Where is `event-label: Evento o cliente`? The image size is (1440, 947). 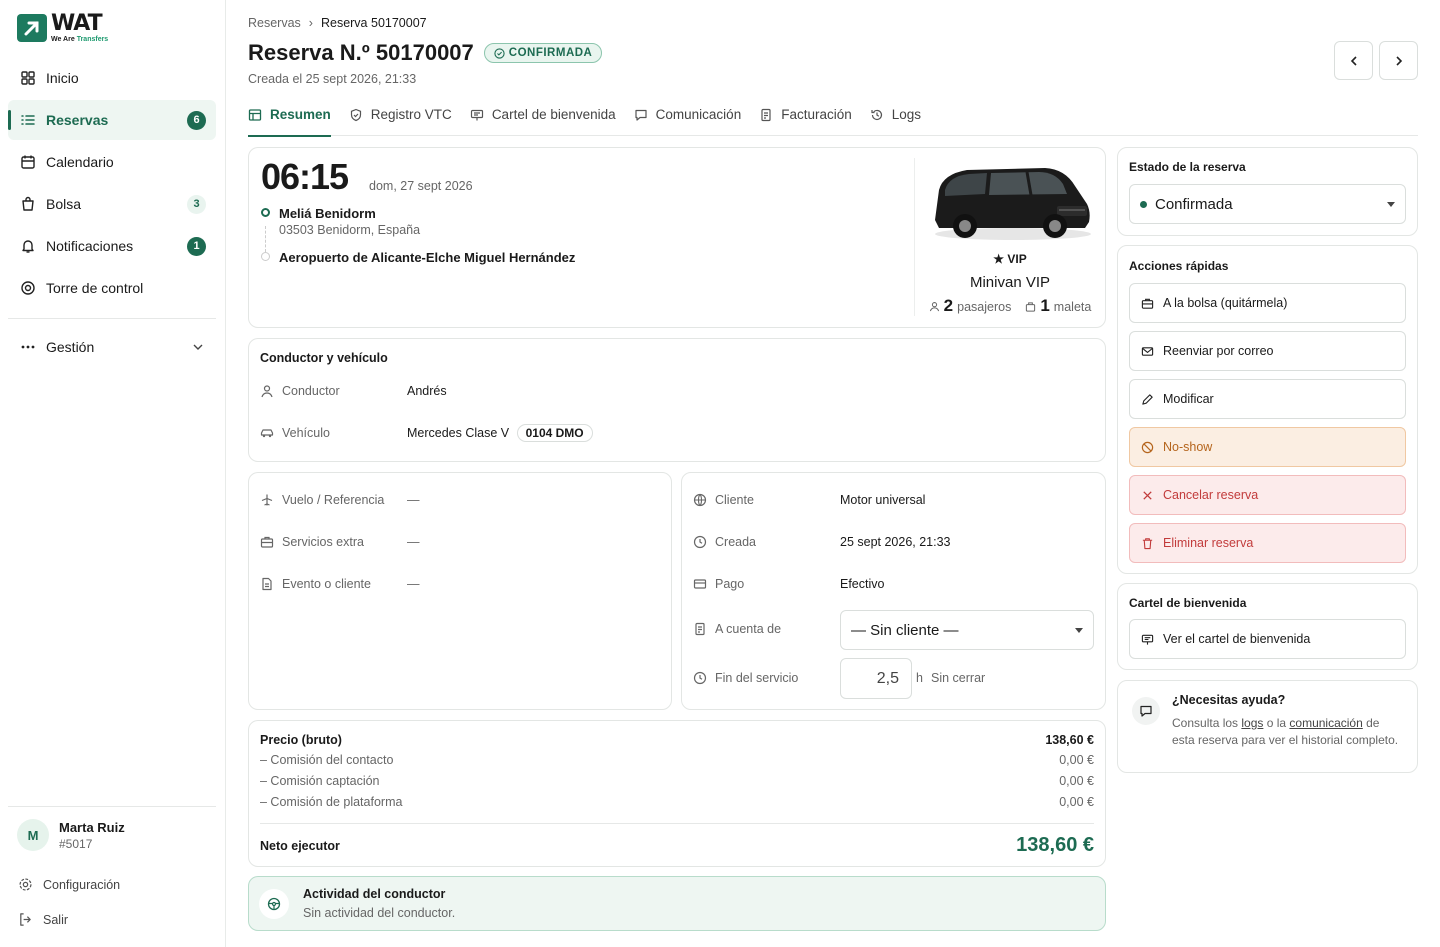
event-label: Evento o cliente is located at coordinates (315, 584).